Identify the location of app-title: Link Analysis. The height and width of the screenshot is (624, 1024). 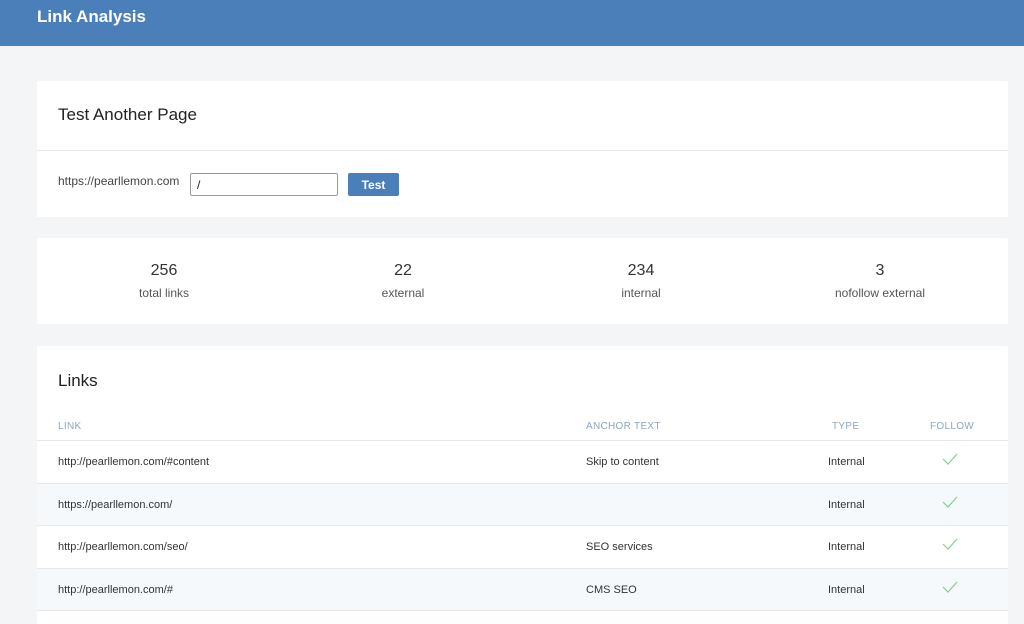
(91, 16).